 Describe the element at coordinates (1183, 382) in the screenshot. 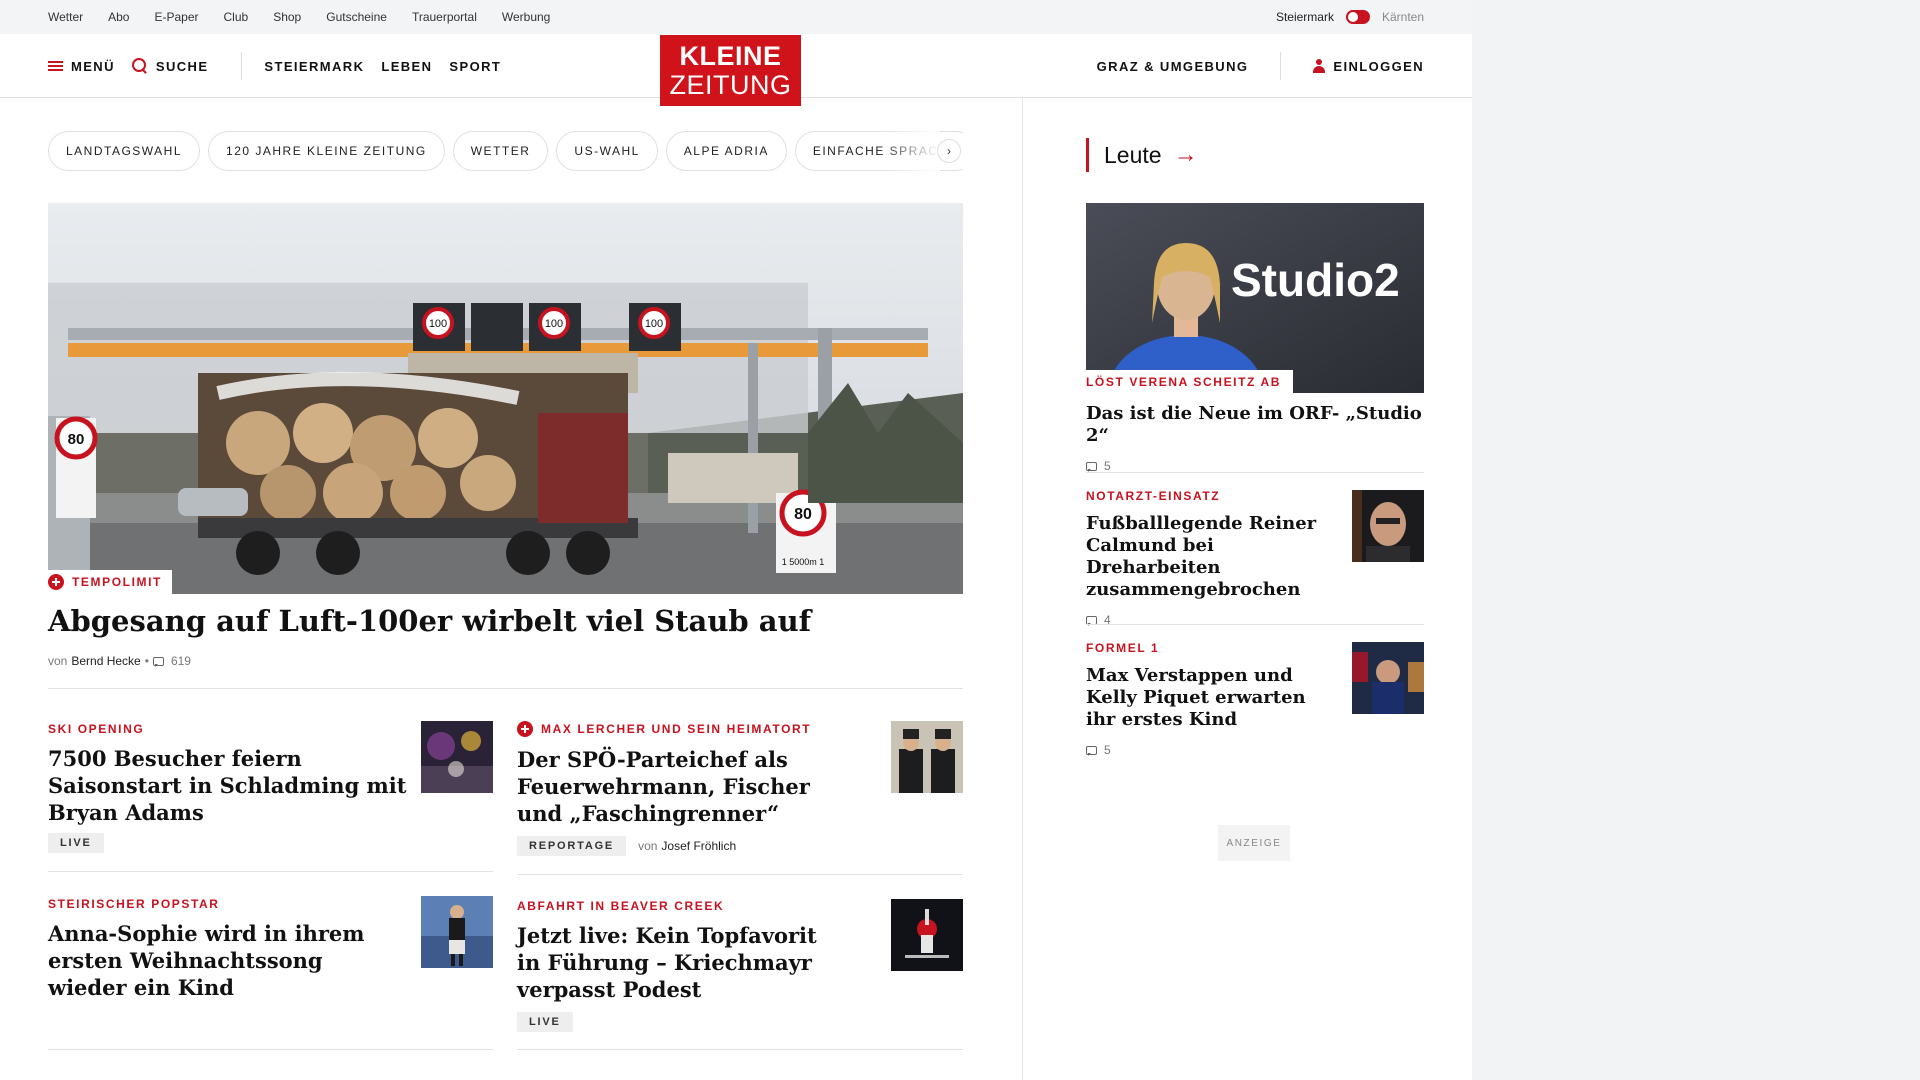

I see `sidebar-kicker-label: LÖST VERENA SCHEITZ AB` at that location.